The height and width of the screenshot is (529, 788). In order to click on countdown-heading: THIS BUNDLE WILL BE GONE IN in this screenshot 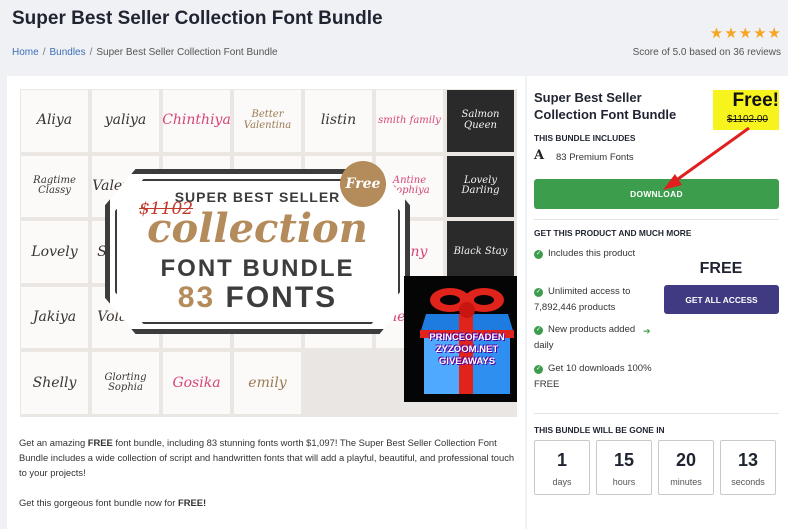, I will do `click(599, 430)`.